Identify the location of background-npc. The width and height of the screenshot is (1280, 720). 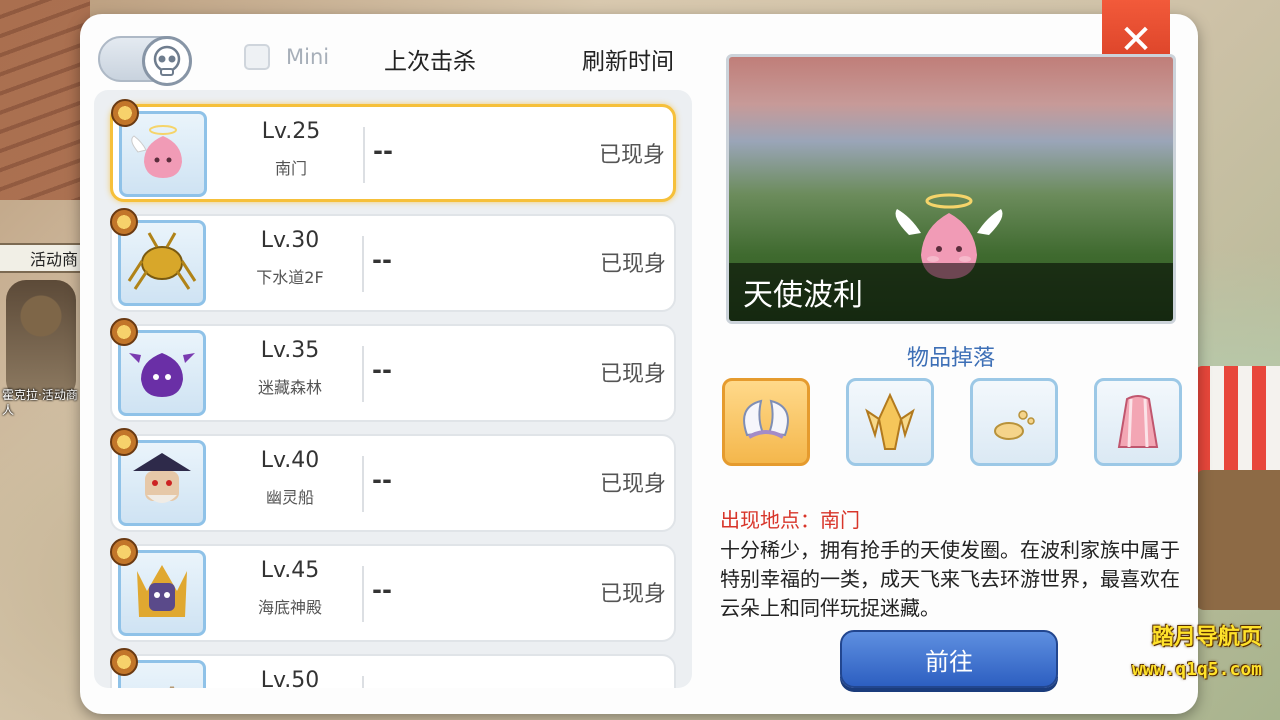
(41, 340).